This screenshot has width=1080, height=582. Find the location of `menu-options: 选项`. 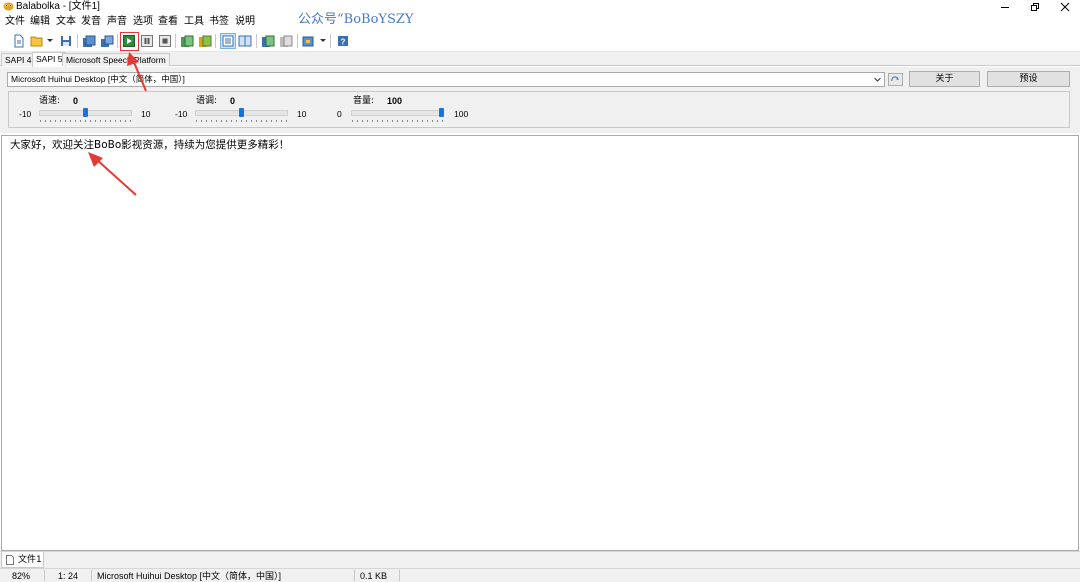

menu-options: 选项 is located at coordinates (143, 22).